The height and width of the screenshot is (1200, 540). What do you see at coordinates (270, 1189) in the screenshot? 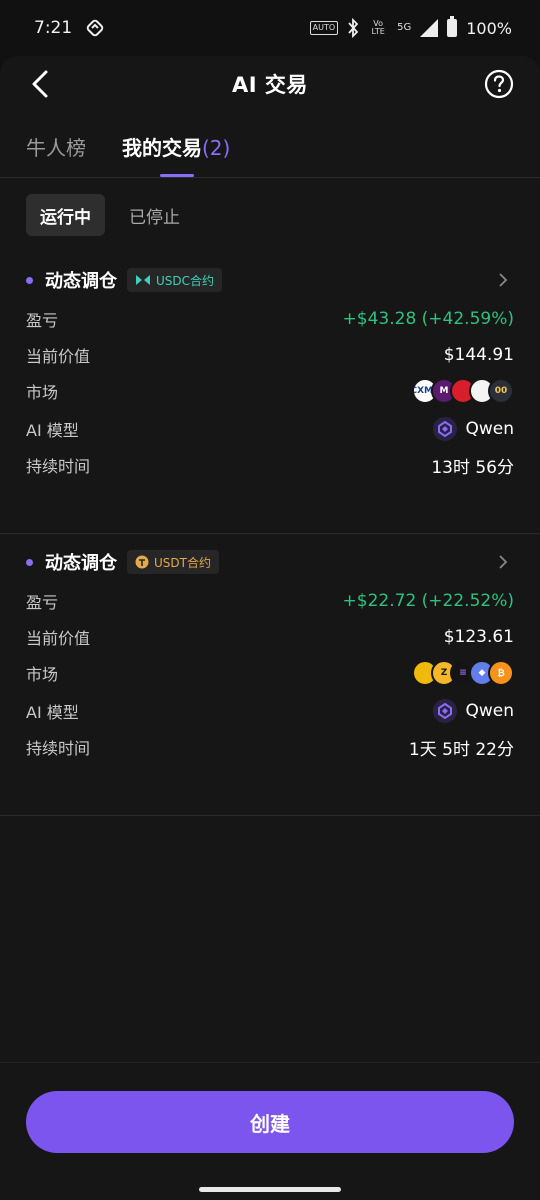
I see `home-indicator` at bounding box center [270, 1189].